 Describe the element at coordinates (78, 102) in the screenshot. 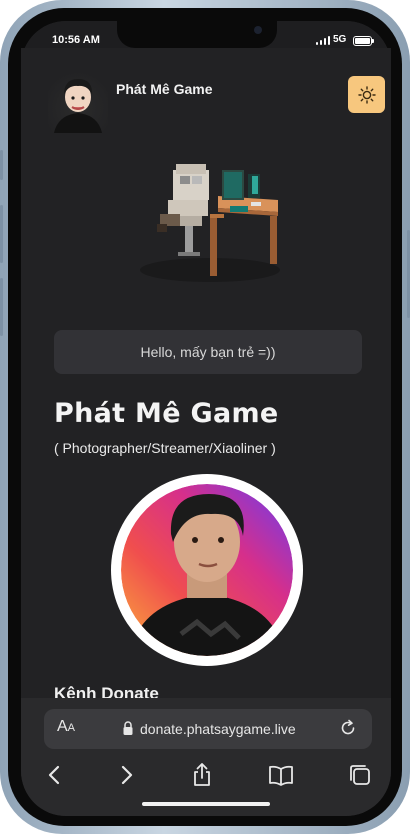

I see `header-avatar` at that location.